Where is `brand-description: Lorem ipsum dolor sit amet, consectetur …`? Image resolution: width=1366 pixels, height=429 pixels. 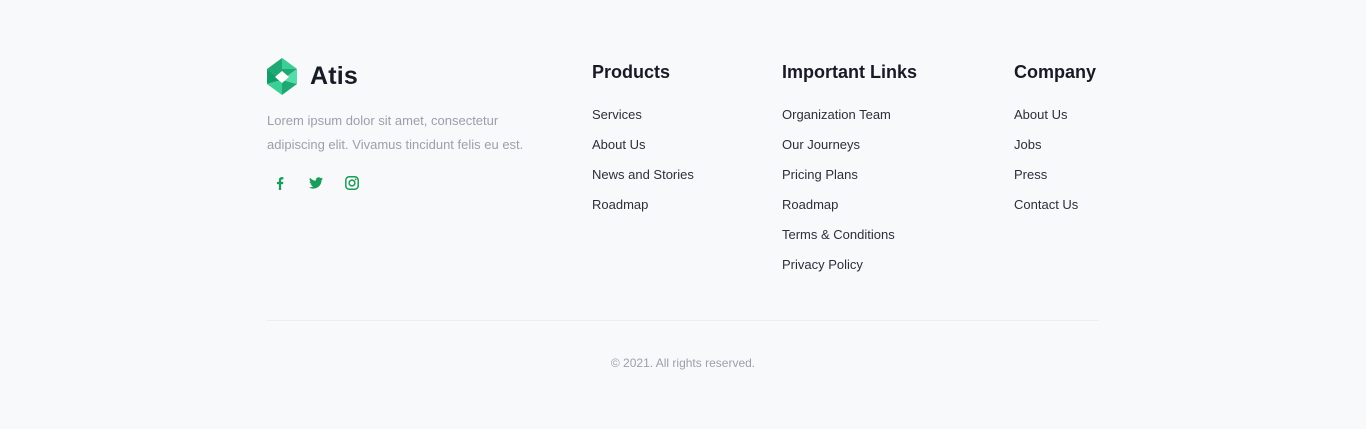 brand-description: Lorem ipsum dolor sit amet, consectetur … is located at coordinates (395, 132).